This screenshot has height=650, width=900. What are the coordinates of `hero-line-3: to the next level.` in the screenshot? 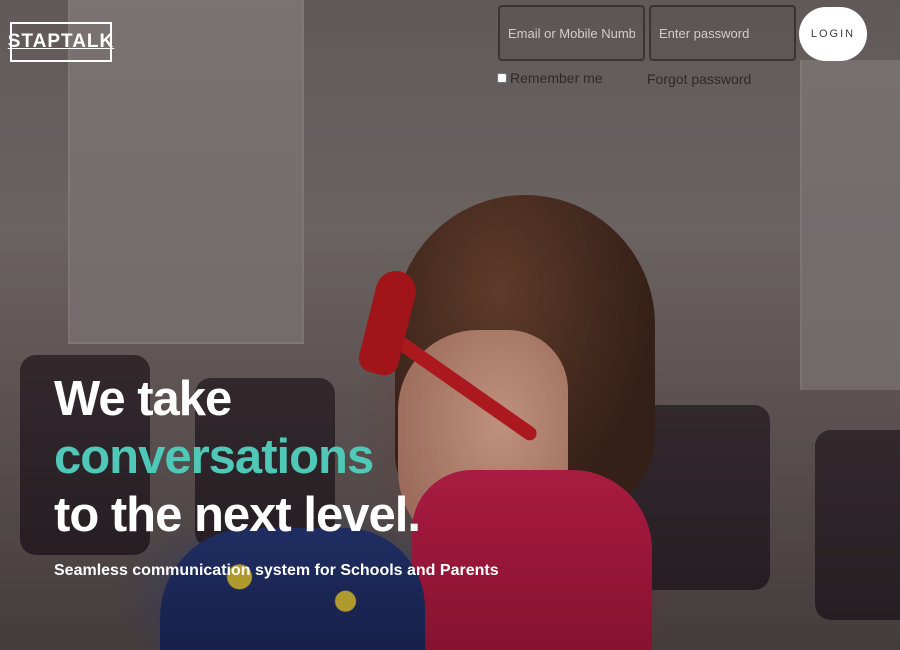 It's located at (237, 515).